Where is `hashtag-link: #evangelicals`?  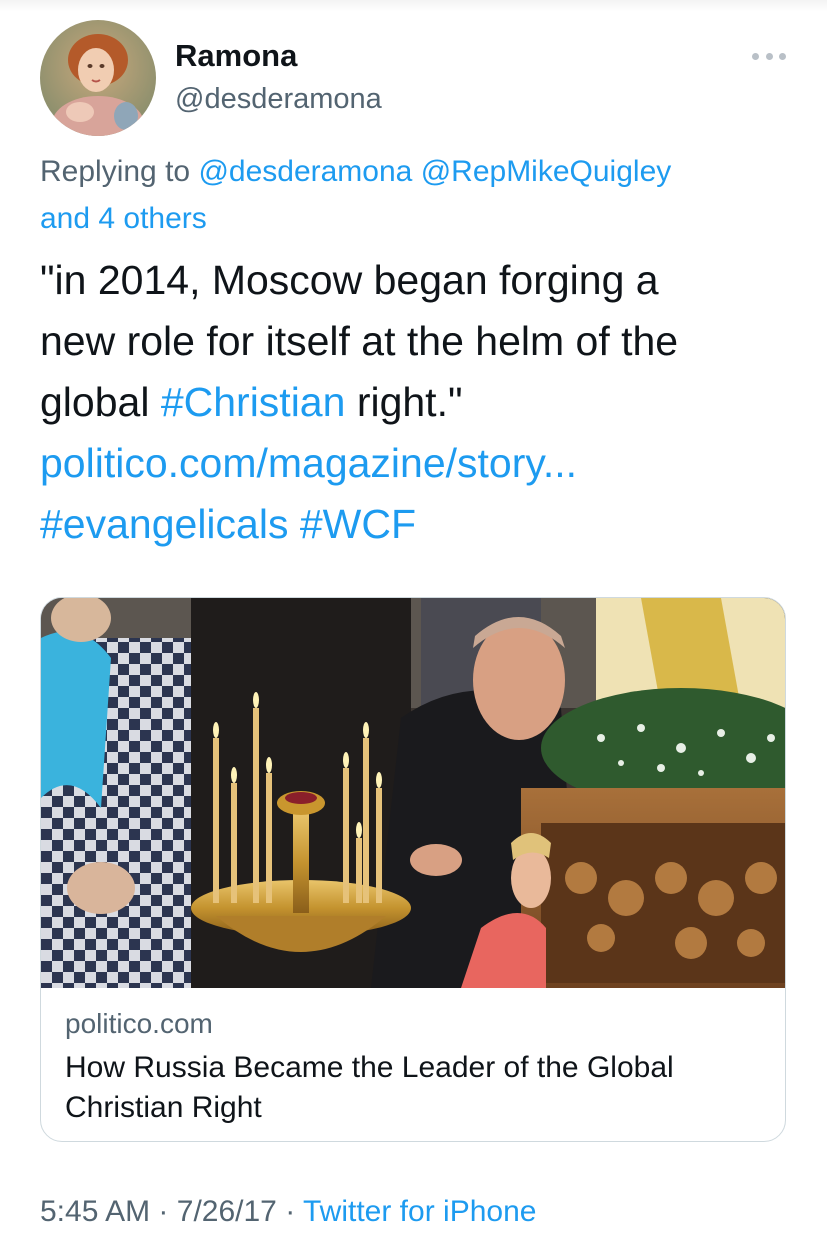
hashtag-link: #evangelicals is located at coordinates (164, 524).